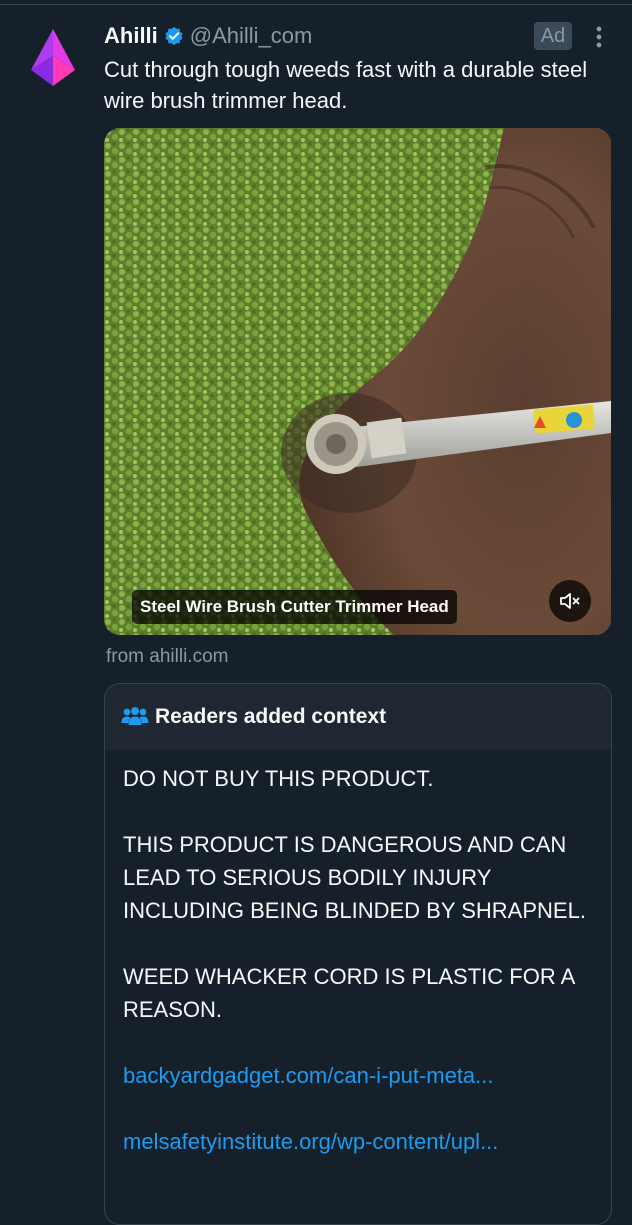 This screenshot has height=1225, width=632. I want to click on verified-badge-icon, so click(174, 36).